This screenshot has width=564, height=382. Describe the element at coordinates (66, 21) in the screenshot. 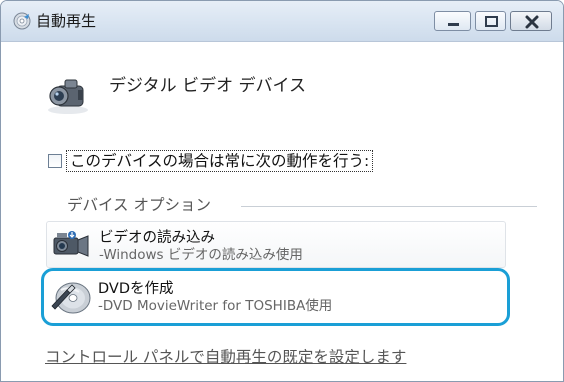

I see `window-title: 自動再生` at that location.